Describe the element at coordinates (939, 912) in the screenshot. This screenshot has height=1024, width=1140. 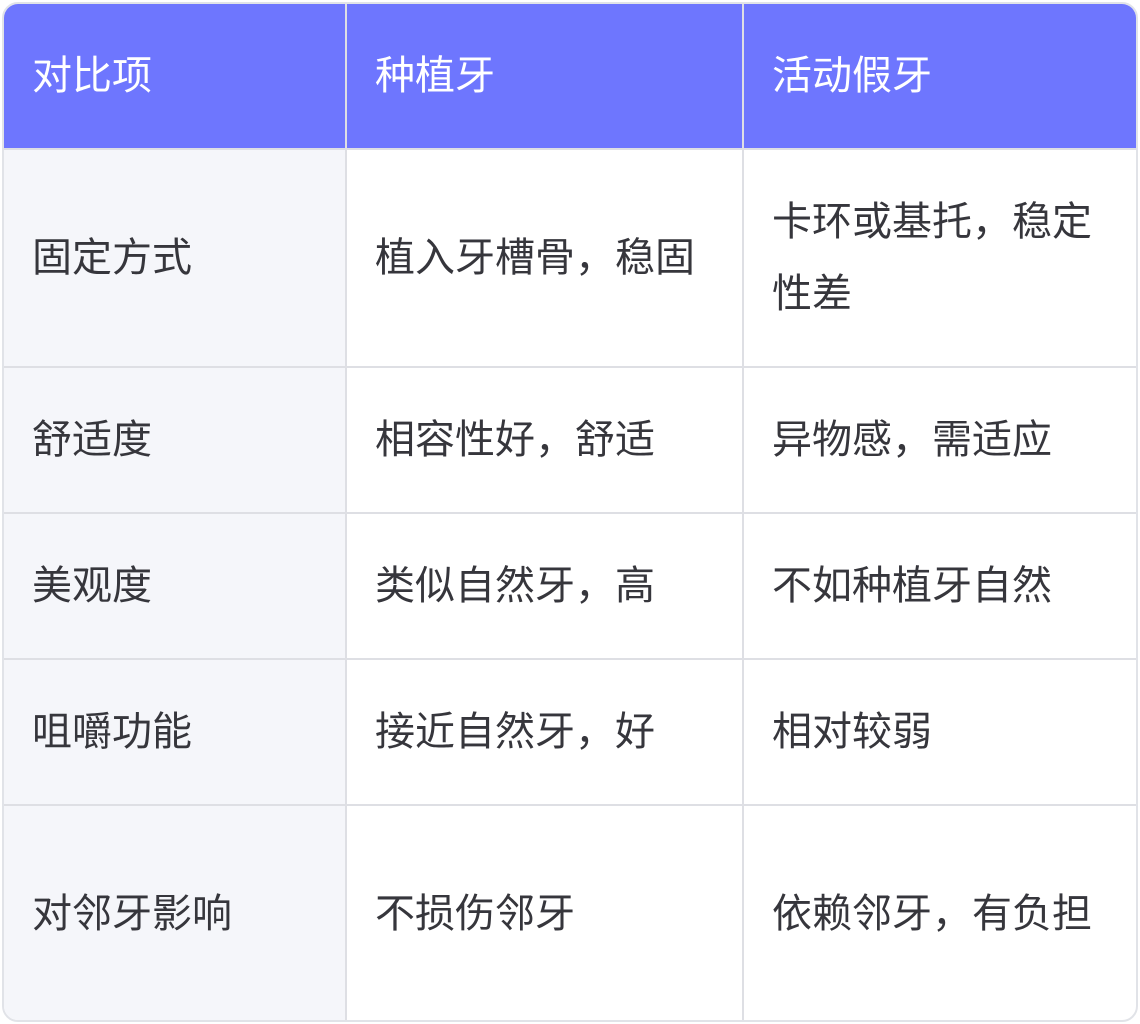
I see `denture-cell: 依赖邻牙，有负担` at that location.